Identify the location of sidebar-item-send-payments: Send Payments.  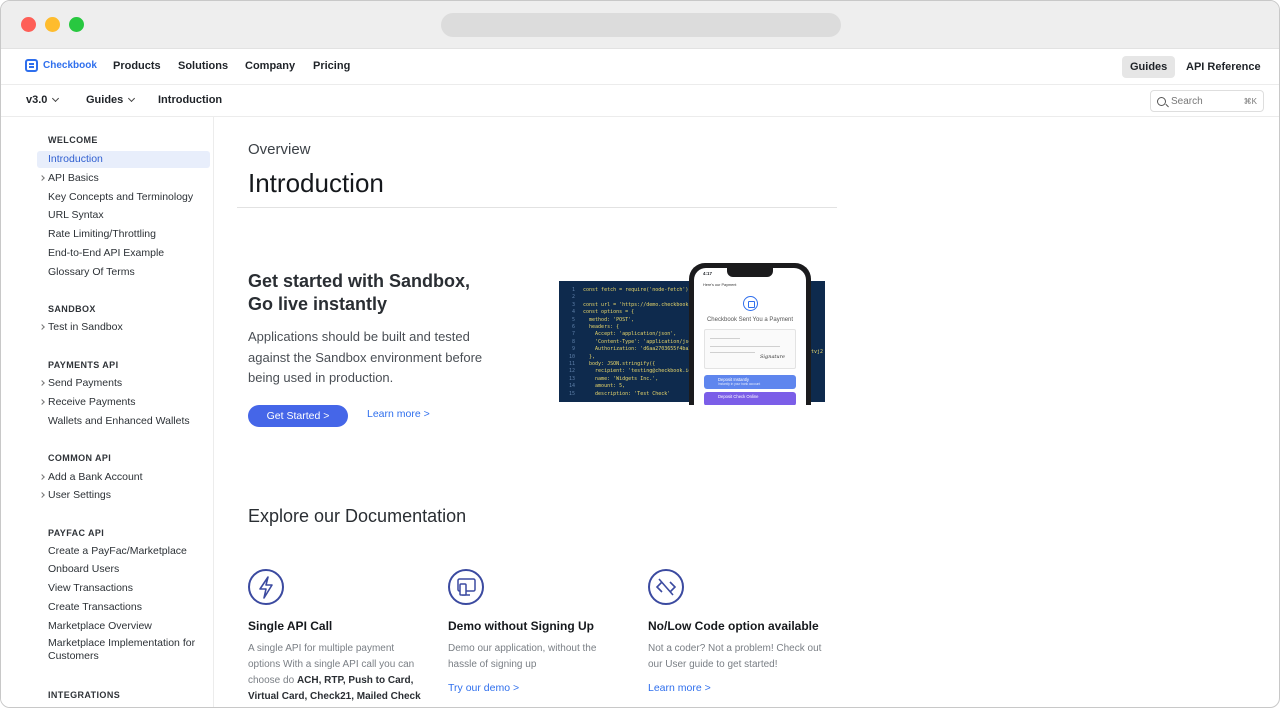
(123, 383).